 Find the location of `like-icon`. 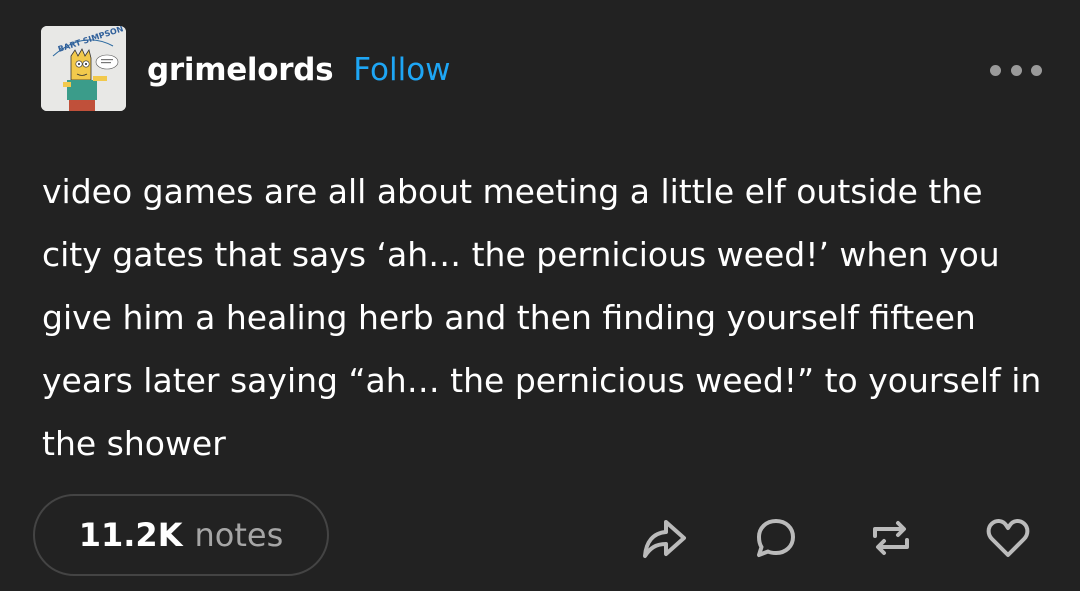

like-icon is located at coordinates (1008, 538).